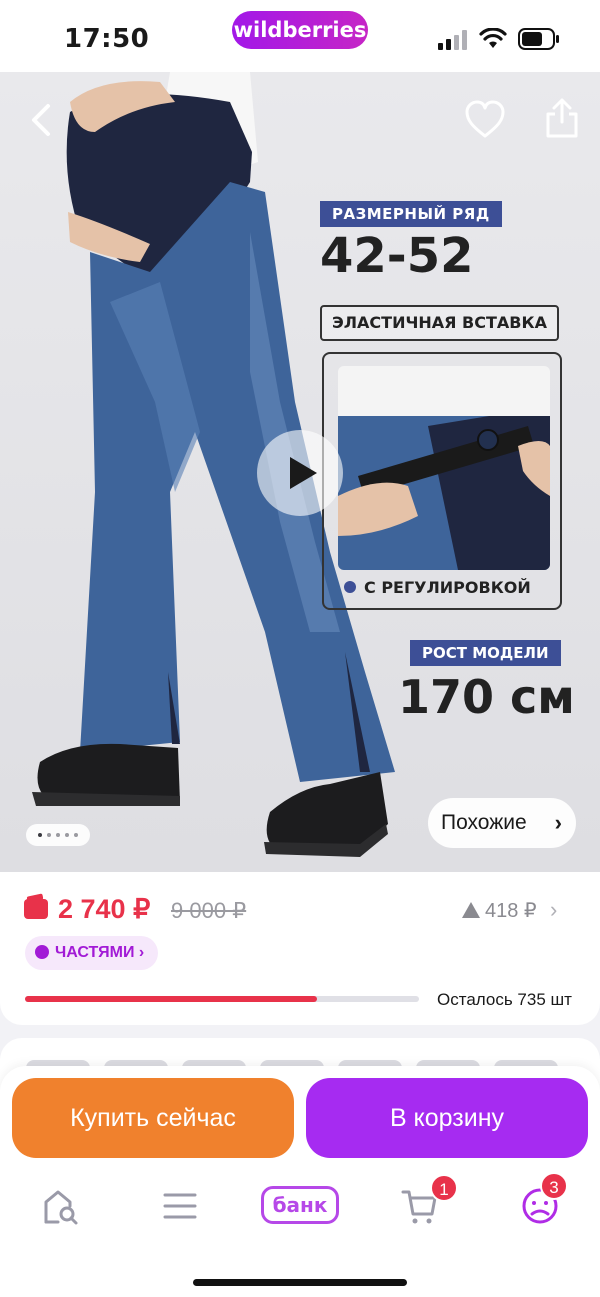  Describe the element at coordinates (486, 697) in the screenshot. I see `model-height-value: 170 см` at that location.